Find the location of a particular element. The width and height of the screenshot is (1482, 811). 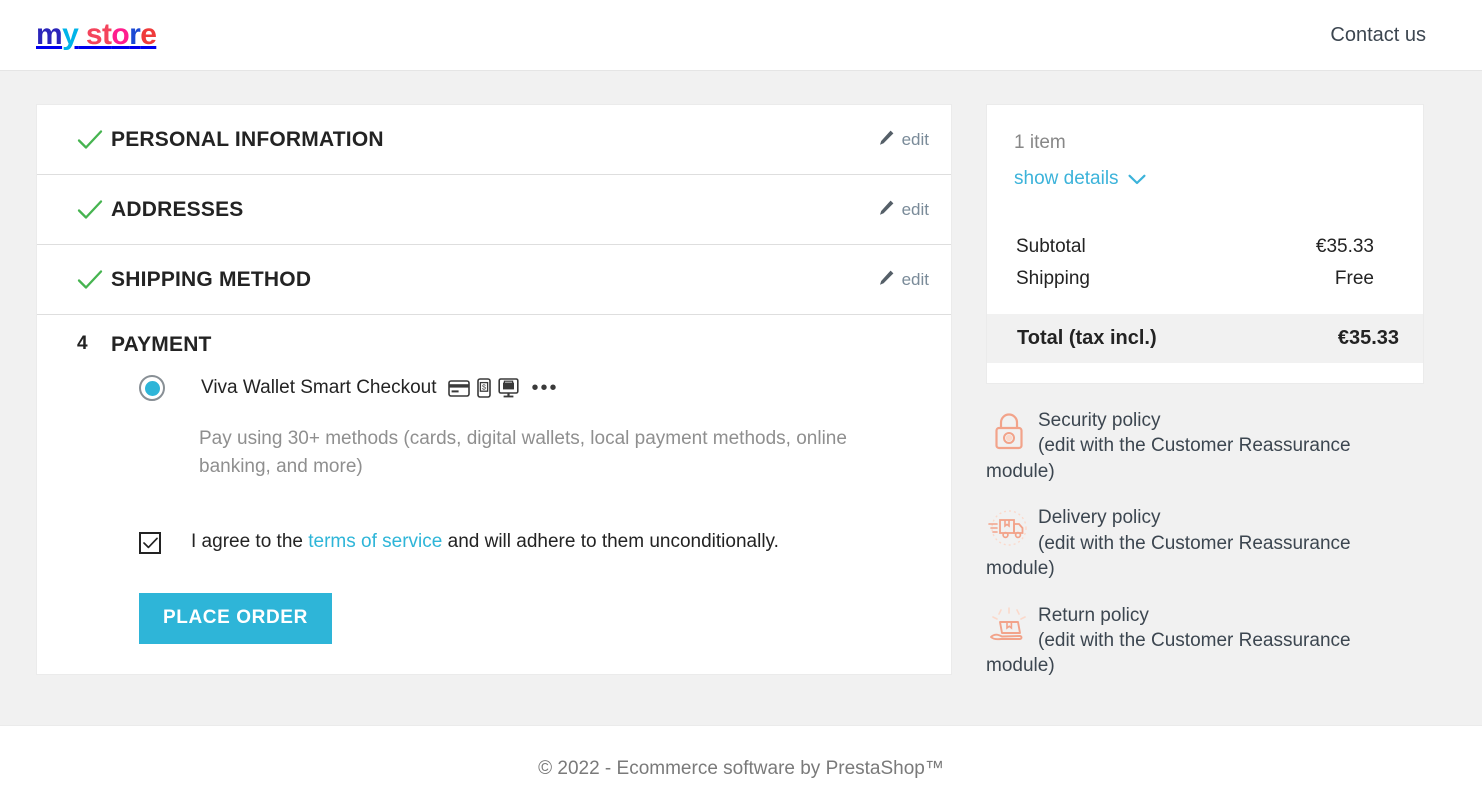

policy-title: Delivery policy is located at coordinates (1099, 518).